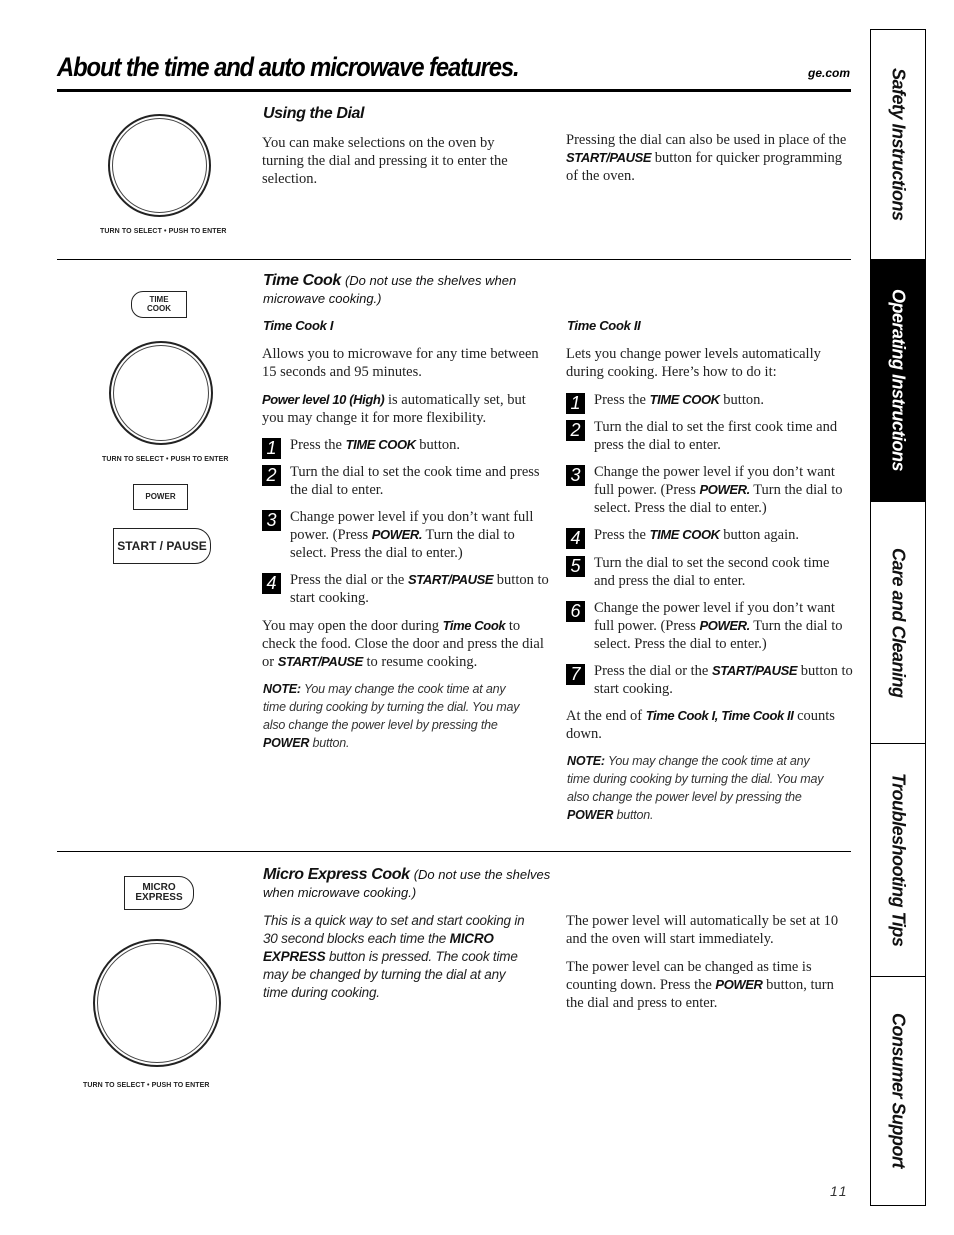  What do you see at coordinates (159, 893) in the screenshot?
I see `micro-express-button-illustration: MICRO EXPRESS` at bounding box center [159, 893].